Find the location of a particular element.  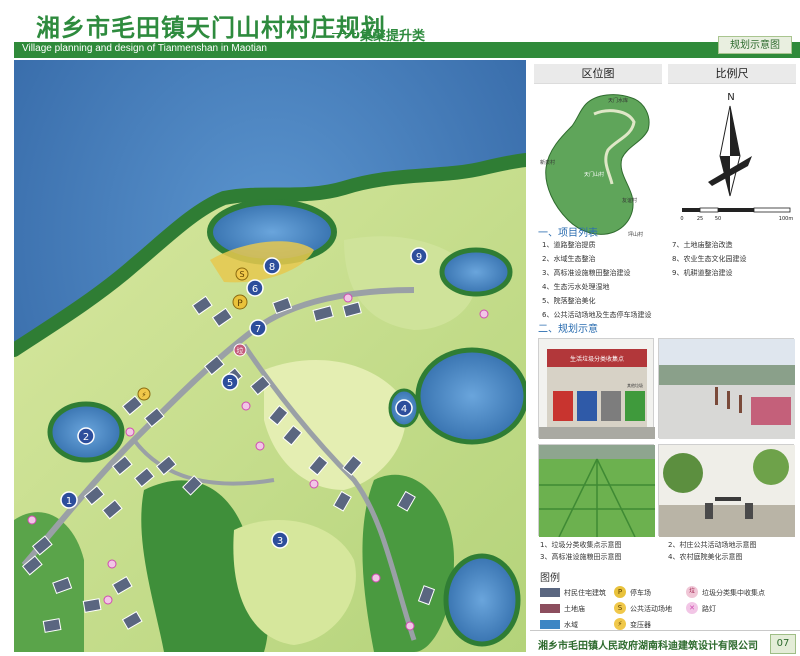

location-label-4: 坪山村 is located at coordinates (635, 234).